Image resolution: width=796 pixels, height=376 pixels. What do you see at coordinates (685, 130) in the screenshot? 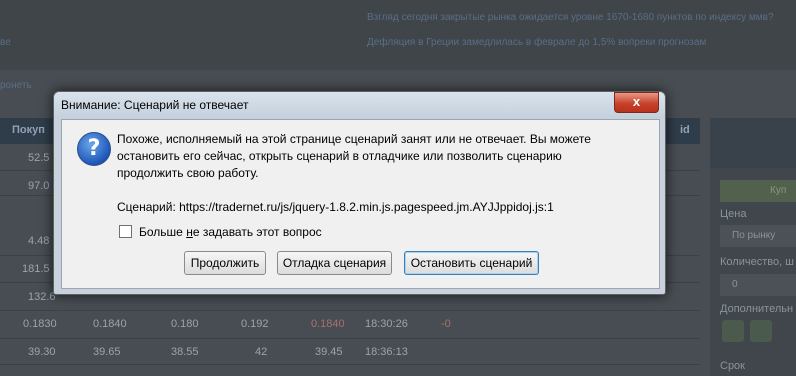
I see `column-header-id: id` at bounding box center [685, 130].